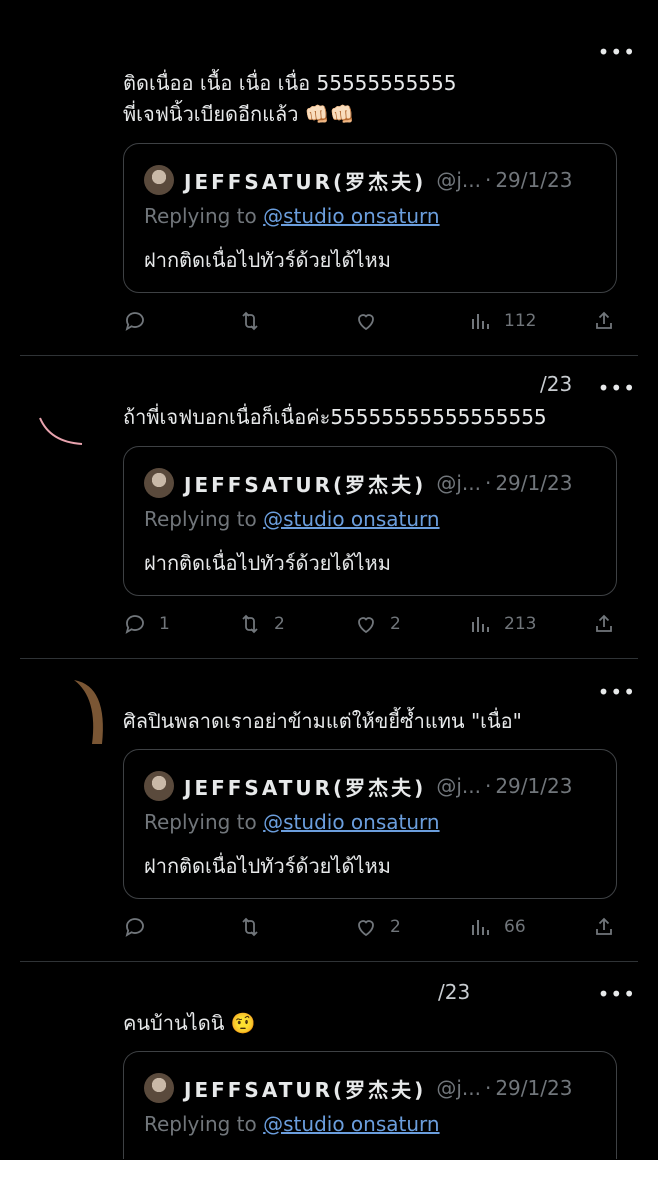  I want to click on like-button, so click(372, 321).